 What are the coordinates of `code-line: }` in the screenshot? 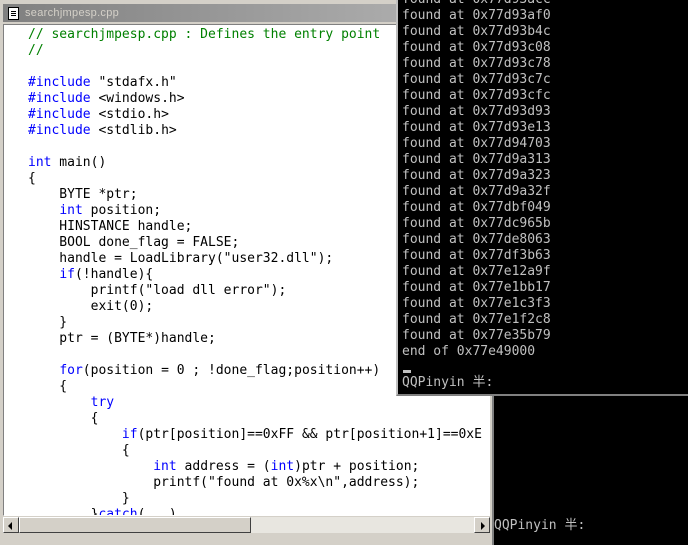 It's located at (255, 499).